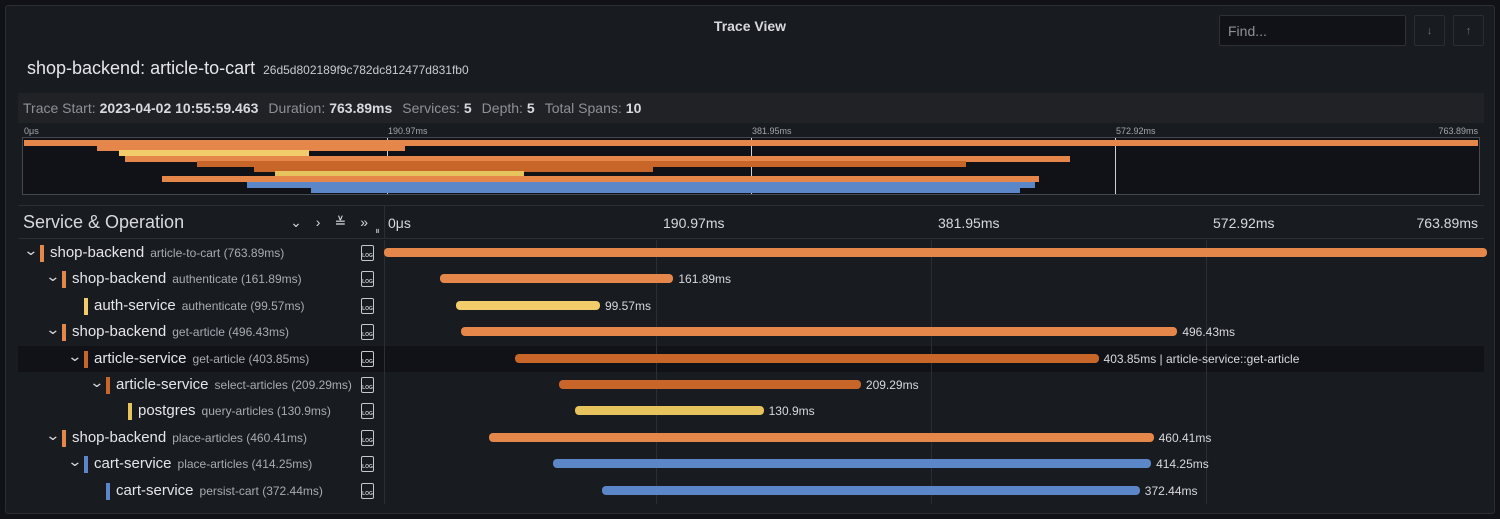  Describe the element at coordinates (377, 231) in the screenshot. I see `column-resize-handle: ⏸` at that location.